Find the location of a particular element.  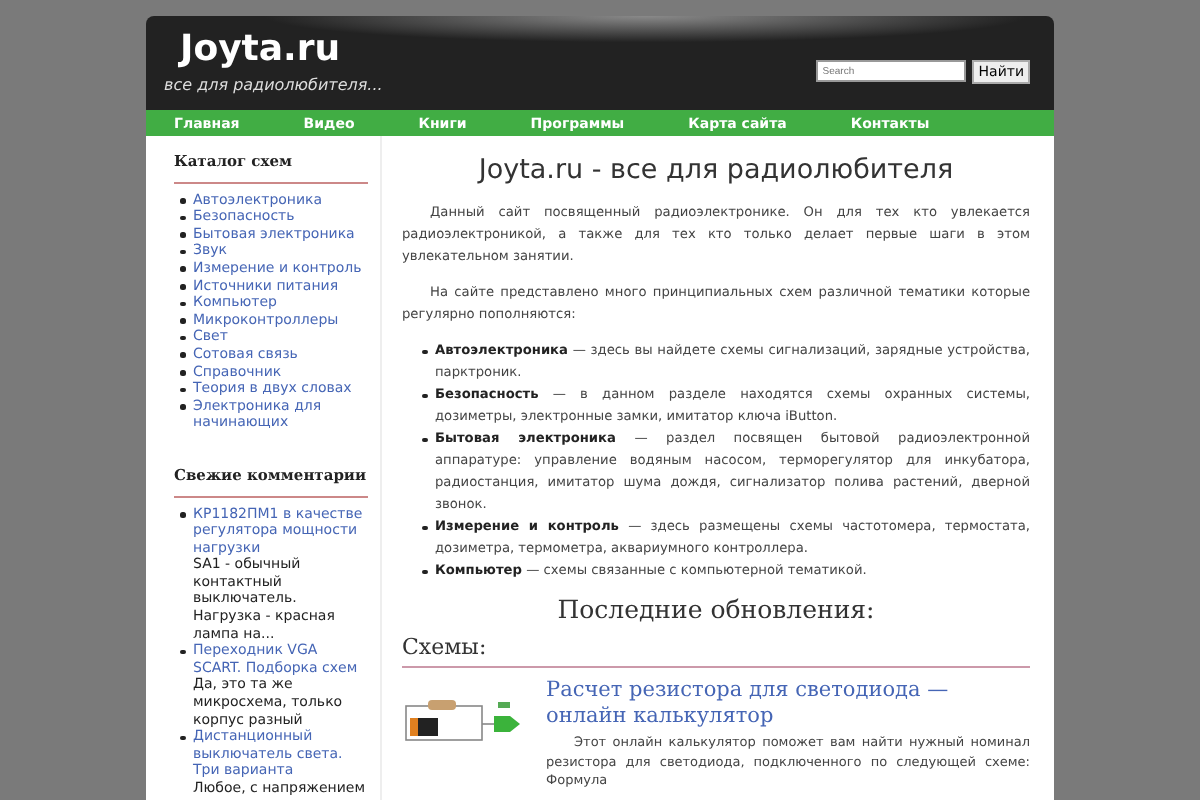

category-heading: Схемы: is located at coordinates (716, 652).